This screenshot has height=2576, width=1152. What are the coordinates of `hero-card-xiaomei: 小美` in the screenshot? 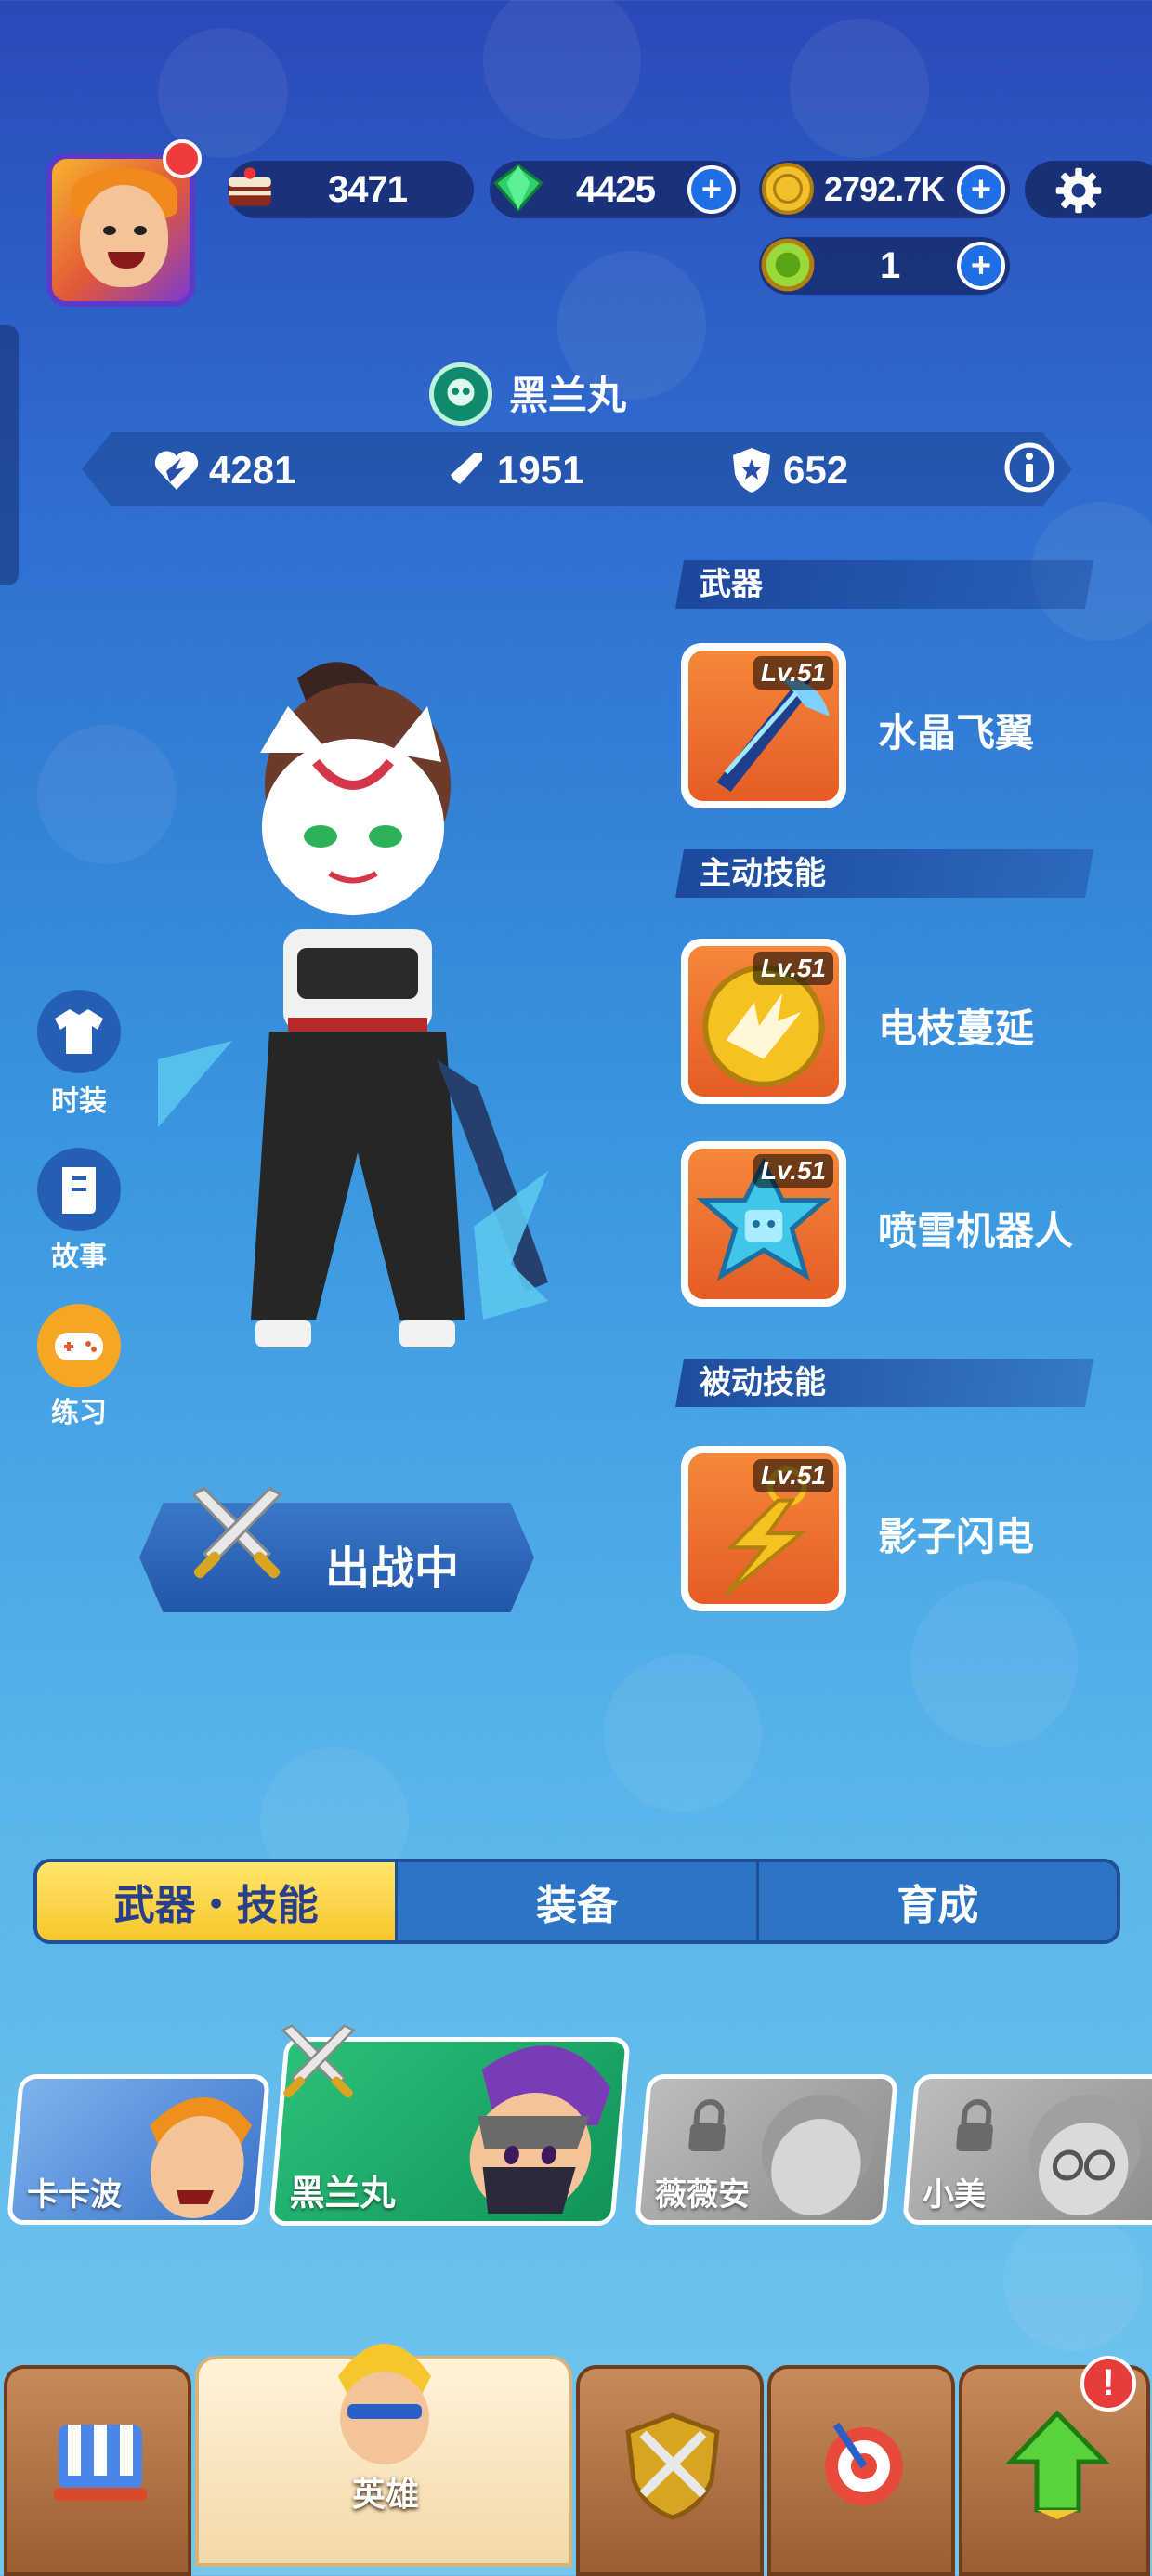 It's located at (1026, 2149).